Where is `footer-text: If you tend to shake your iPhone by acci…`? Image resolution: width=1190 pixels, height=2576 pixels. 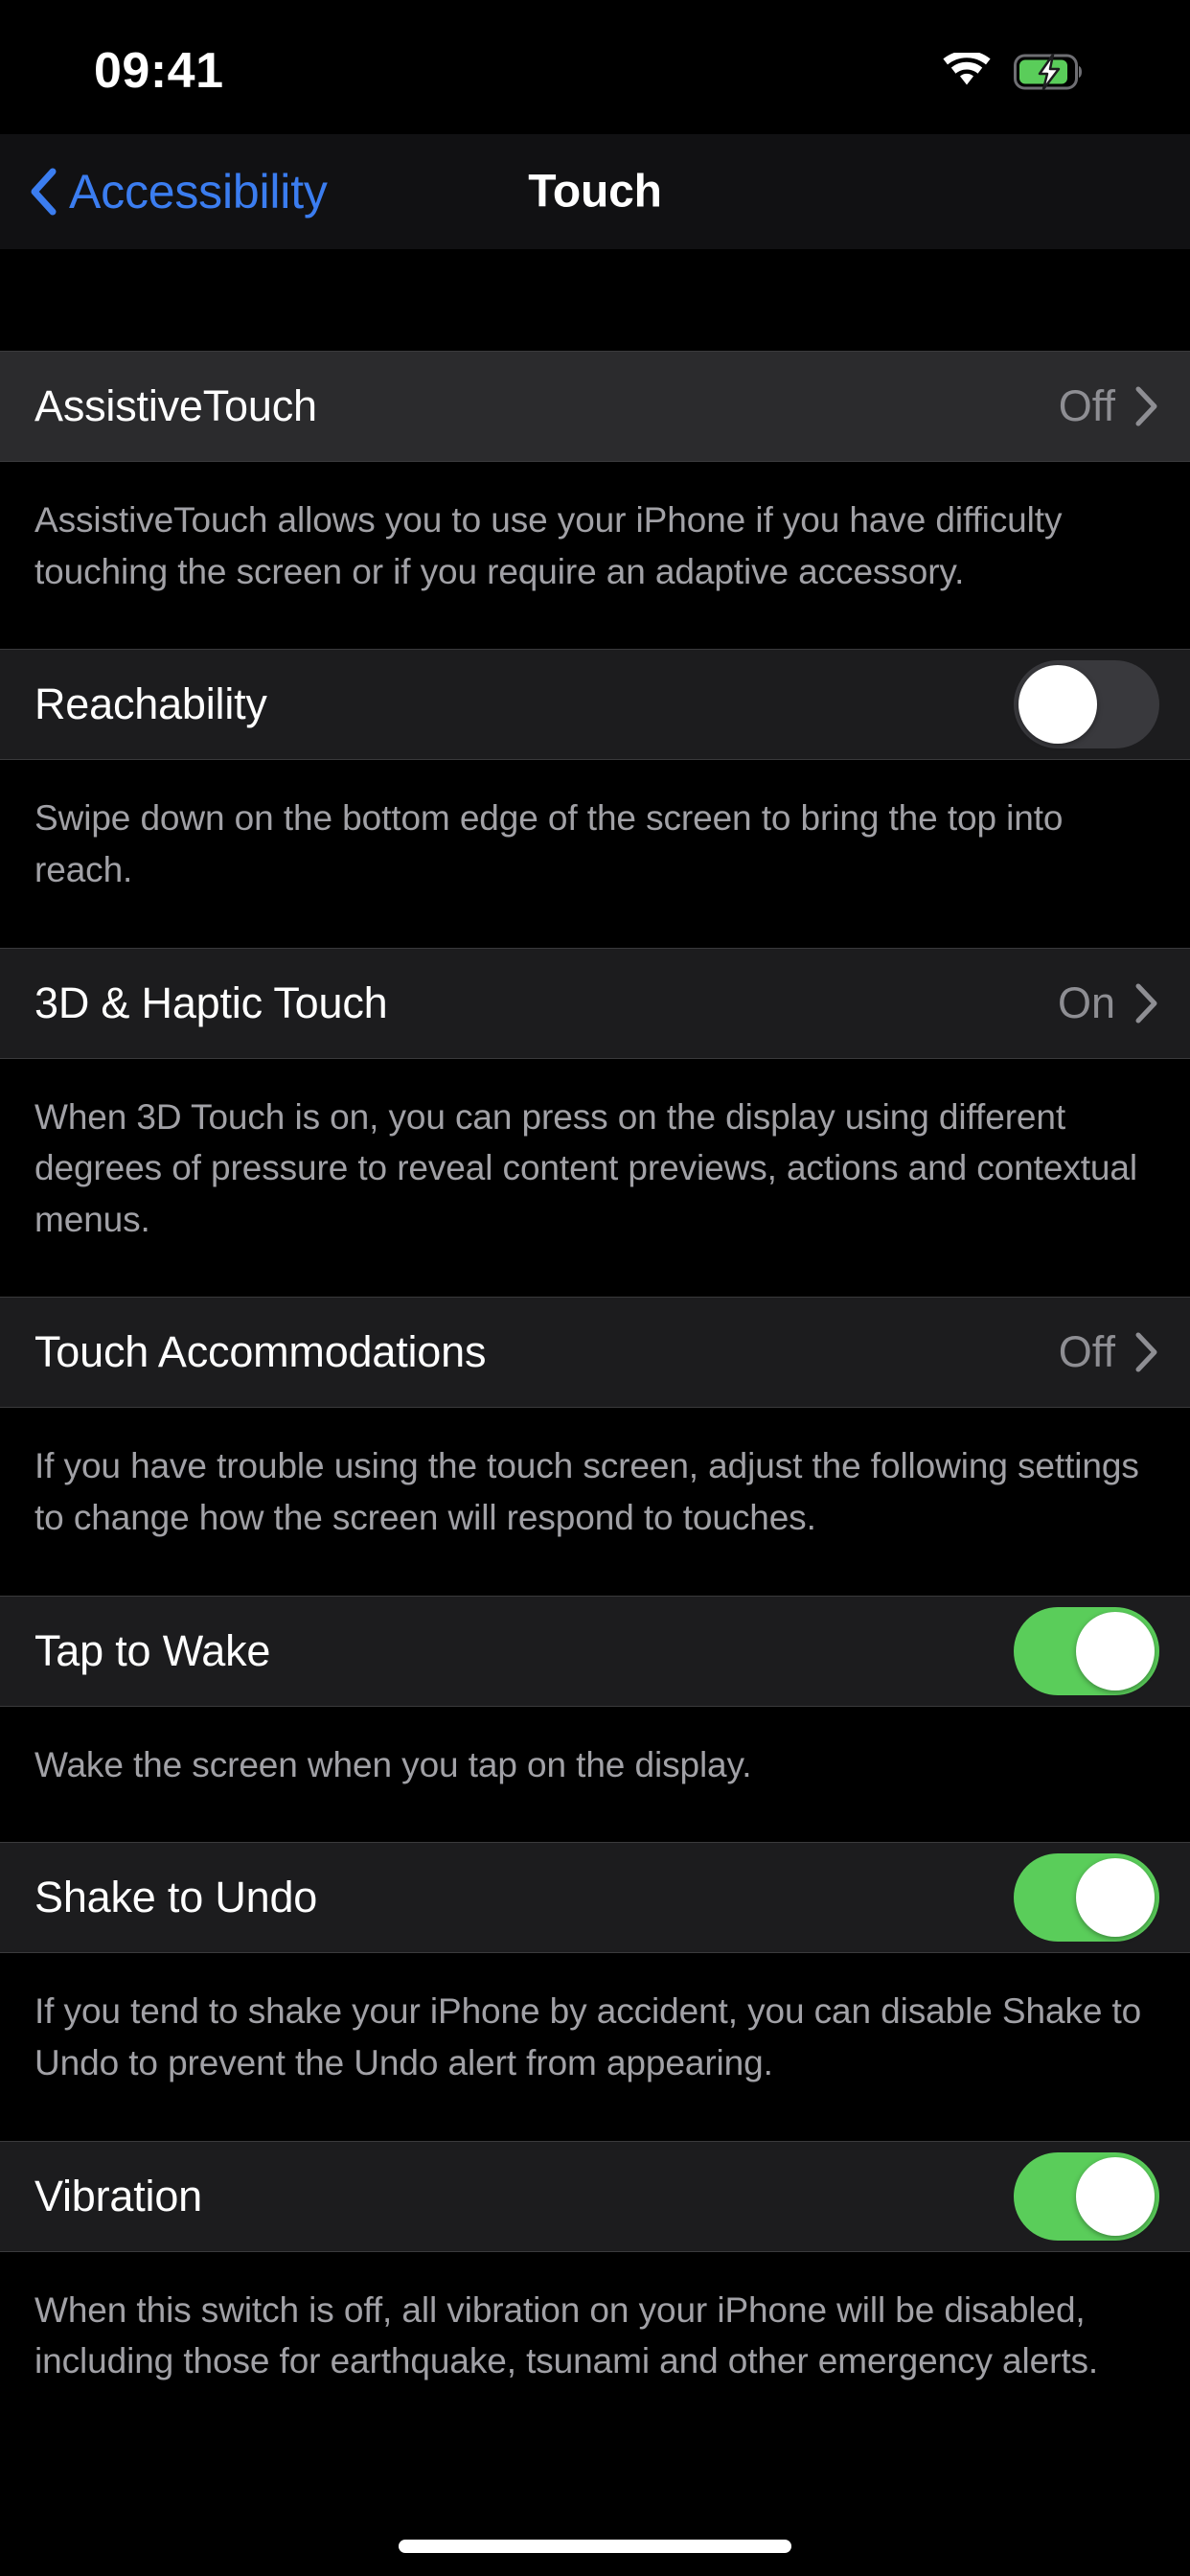
footer-text: If you tend to shake your iPhone by acci… is located at coordinates (588, 2037).